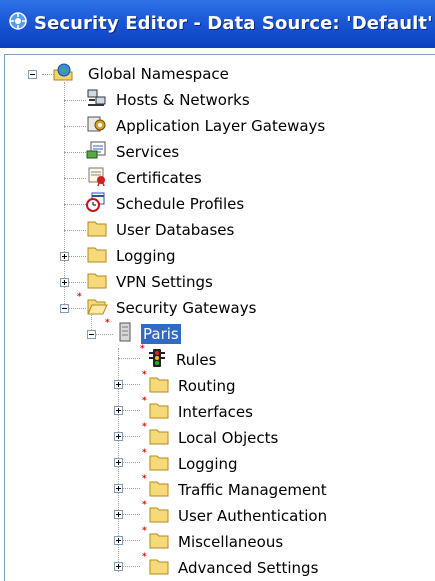 This screenshot has height=581, width=435. What do you see at coordinates (125, 332) in the screenshot?
I see `gateway-server-icon` at bounding box center [125, 332].